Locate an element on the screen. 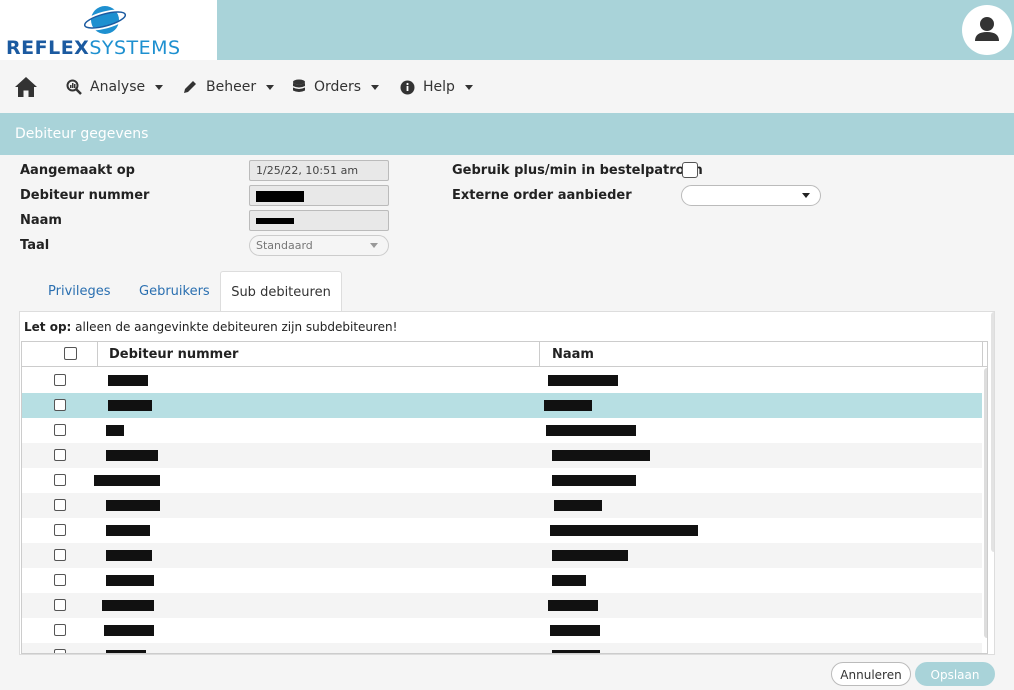 The width and height of the screenshot is (1014, 690). debtor-number-field is located at coordinates (319, 195).